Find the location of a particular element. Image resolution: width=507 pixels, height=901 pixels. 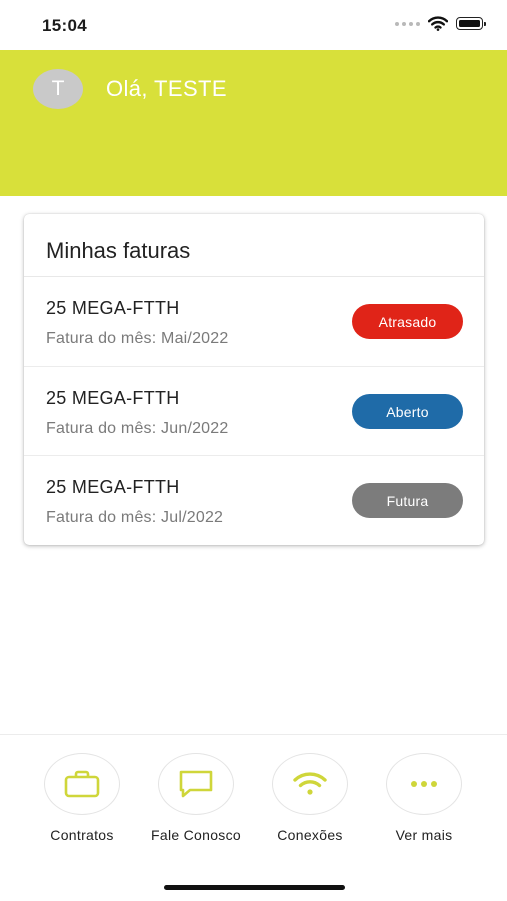

nav-item-contratos: Contratos is located at coordinates (82, 798).